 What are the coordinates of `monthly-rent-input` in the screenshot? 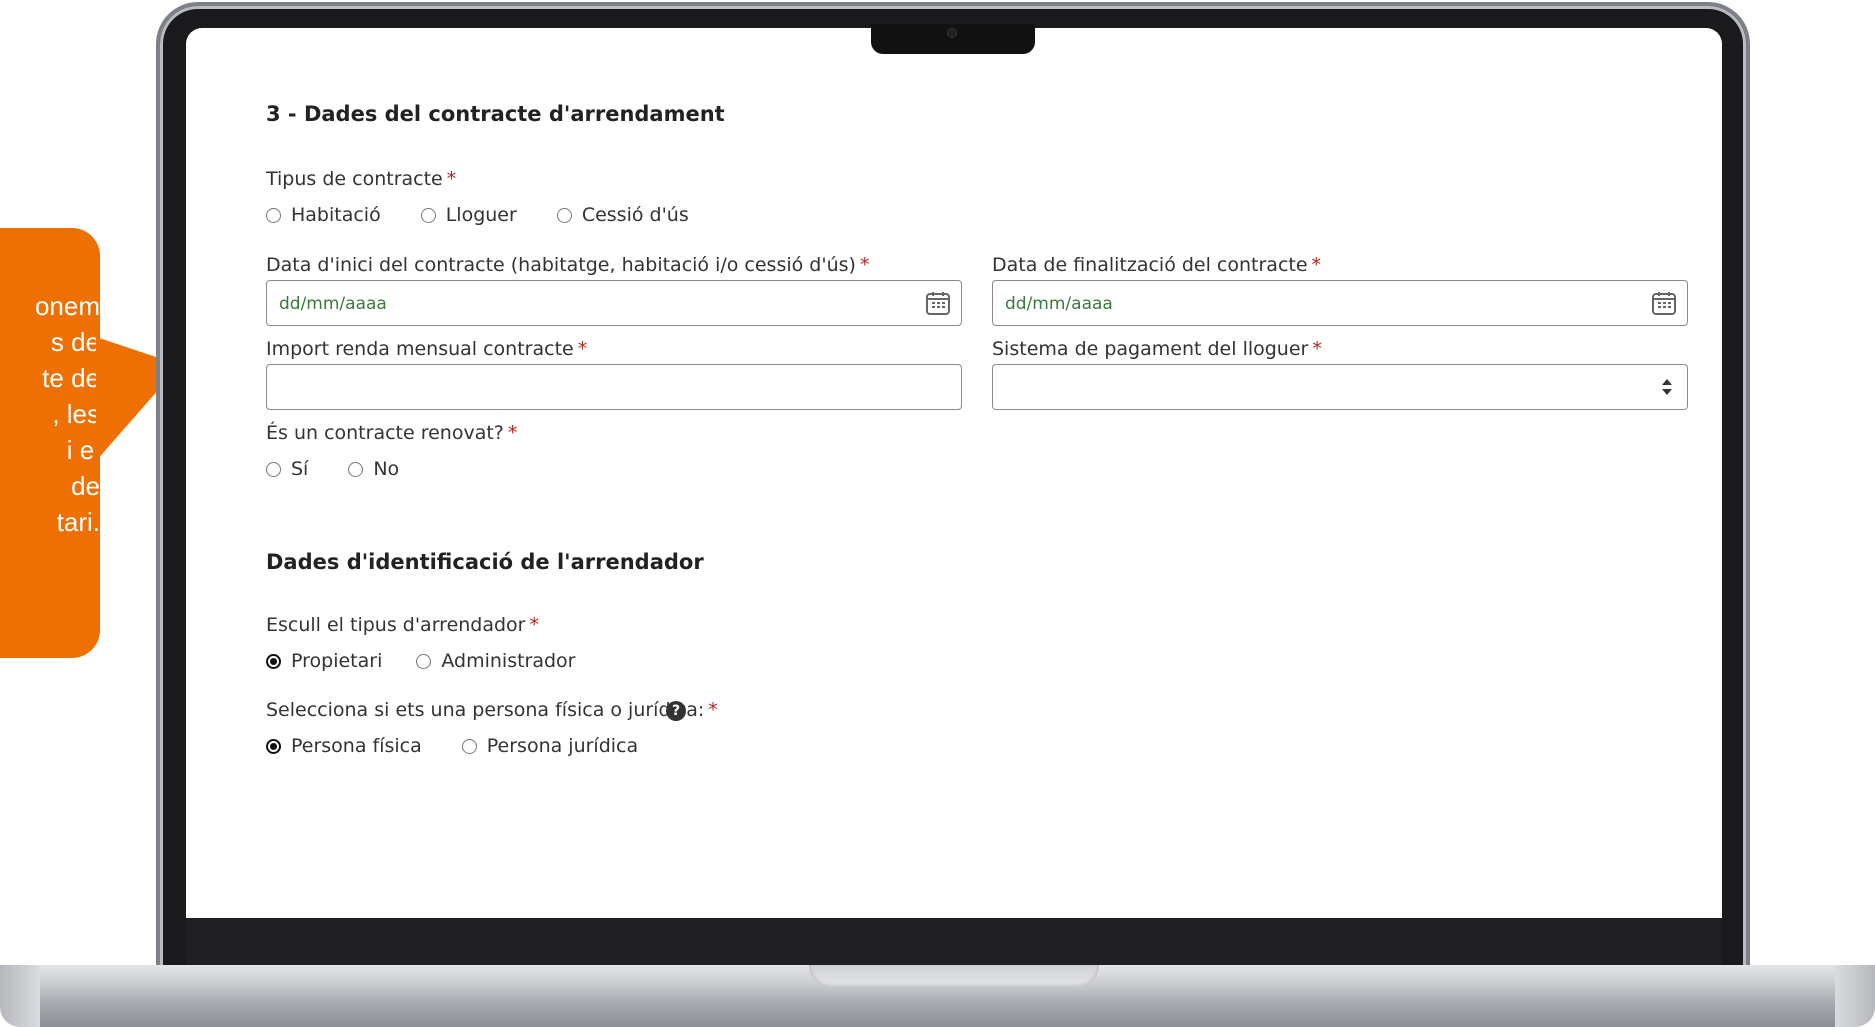 It's located at (614, 387).